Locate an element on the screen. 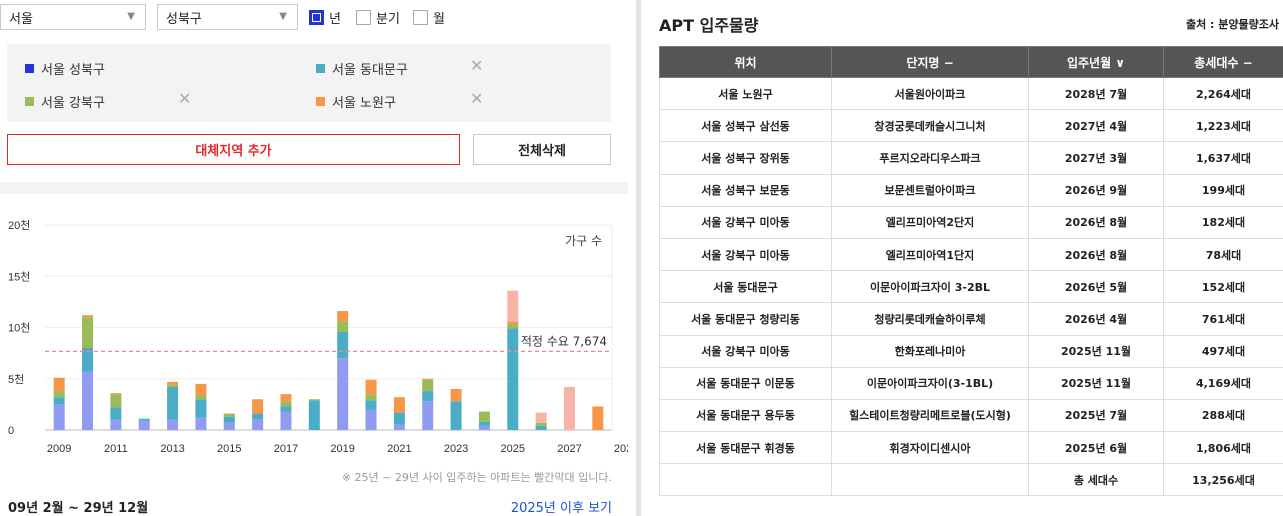 Image resolution: width=1283 pixels, height=516 pixels. x-tick-label: 2019 is located at coordinates (342, 449).